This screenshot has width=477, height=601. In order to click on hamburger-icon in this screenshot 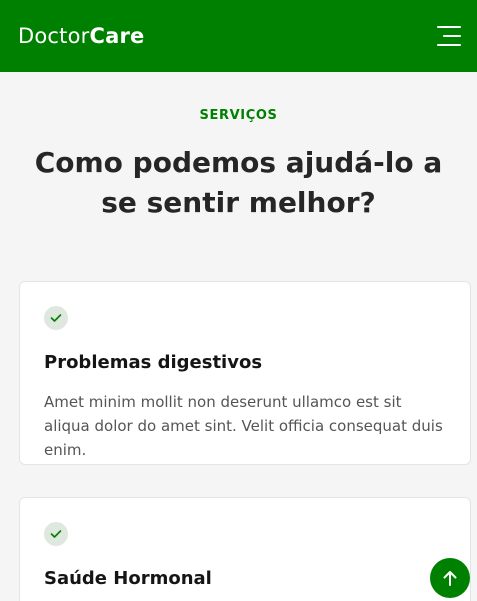, I will do `click(448, 36)`.